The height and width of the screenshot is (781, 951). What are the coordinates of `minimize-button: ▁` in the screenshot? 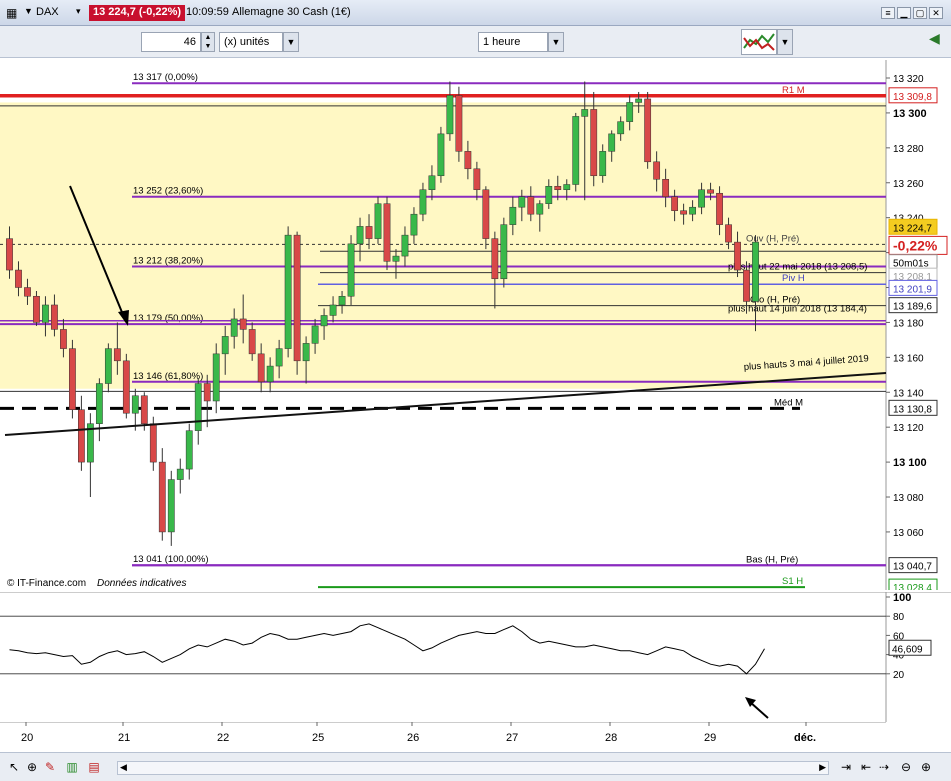 It's located at (904, 13).